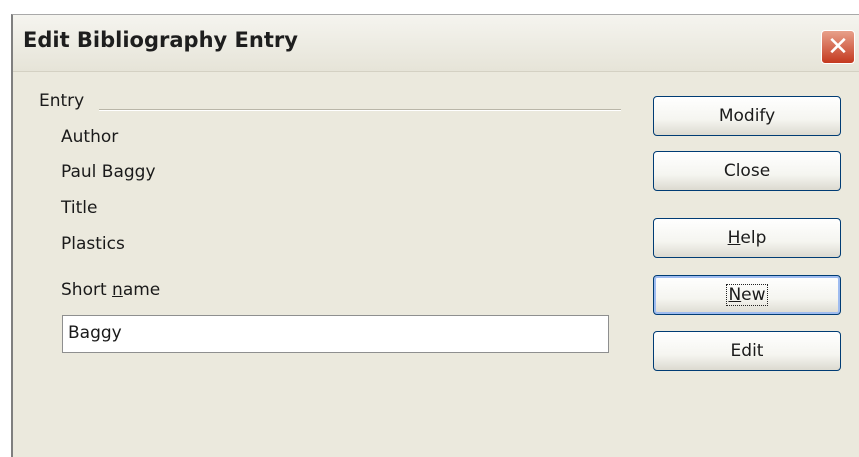 This screenshot has height=457, width=859. I want to click on help-button: Help, so click(747, 238).